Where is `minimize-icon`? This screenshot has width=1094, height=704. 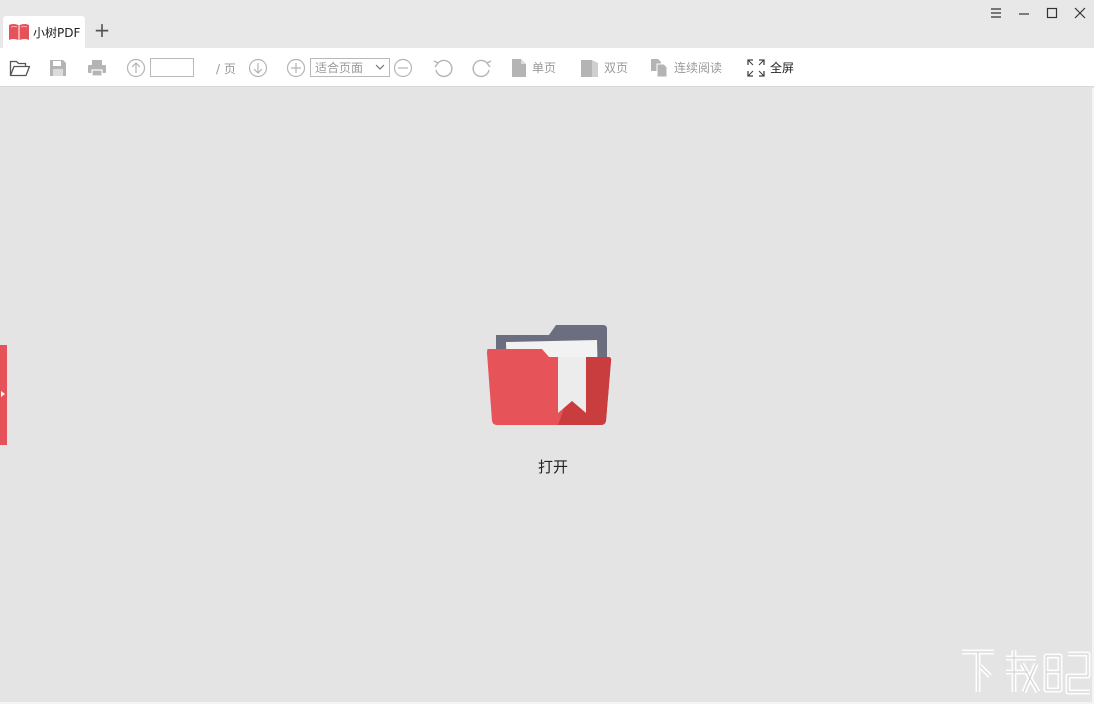
minimize-icon is located at coordinates (1024, 14).